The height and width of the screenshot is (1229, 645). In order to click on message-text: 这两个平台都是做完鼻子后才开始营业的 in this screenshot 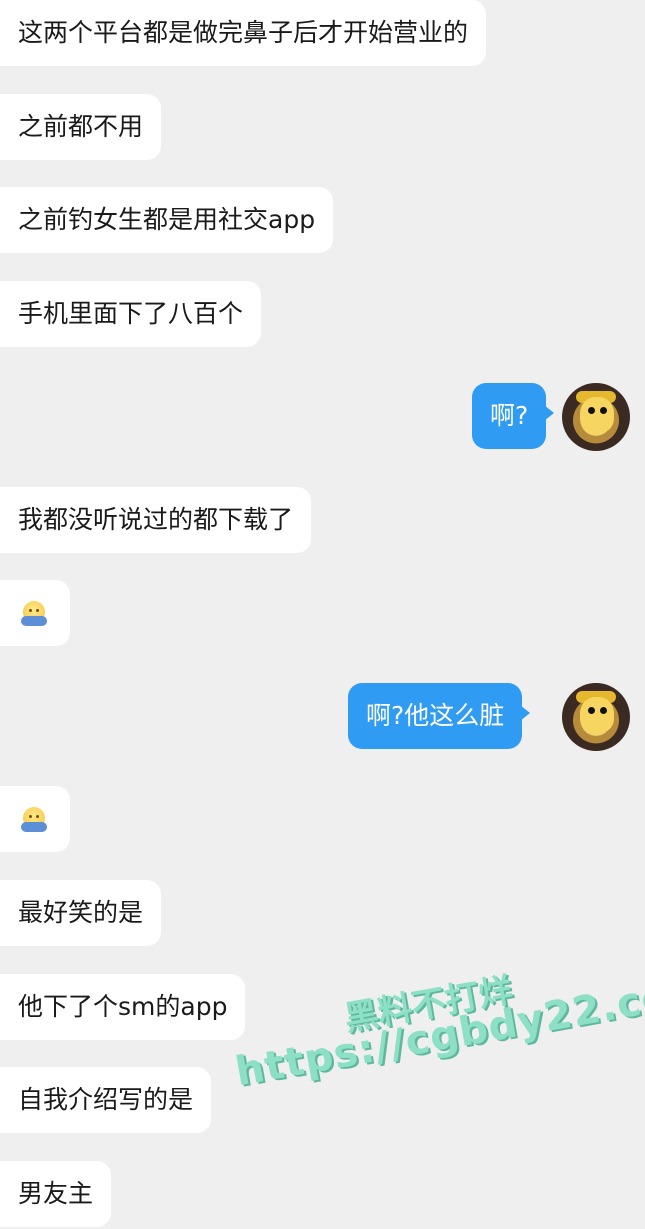, I will do `click(243, 32)`.